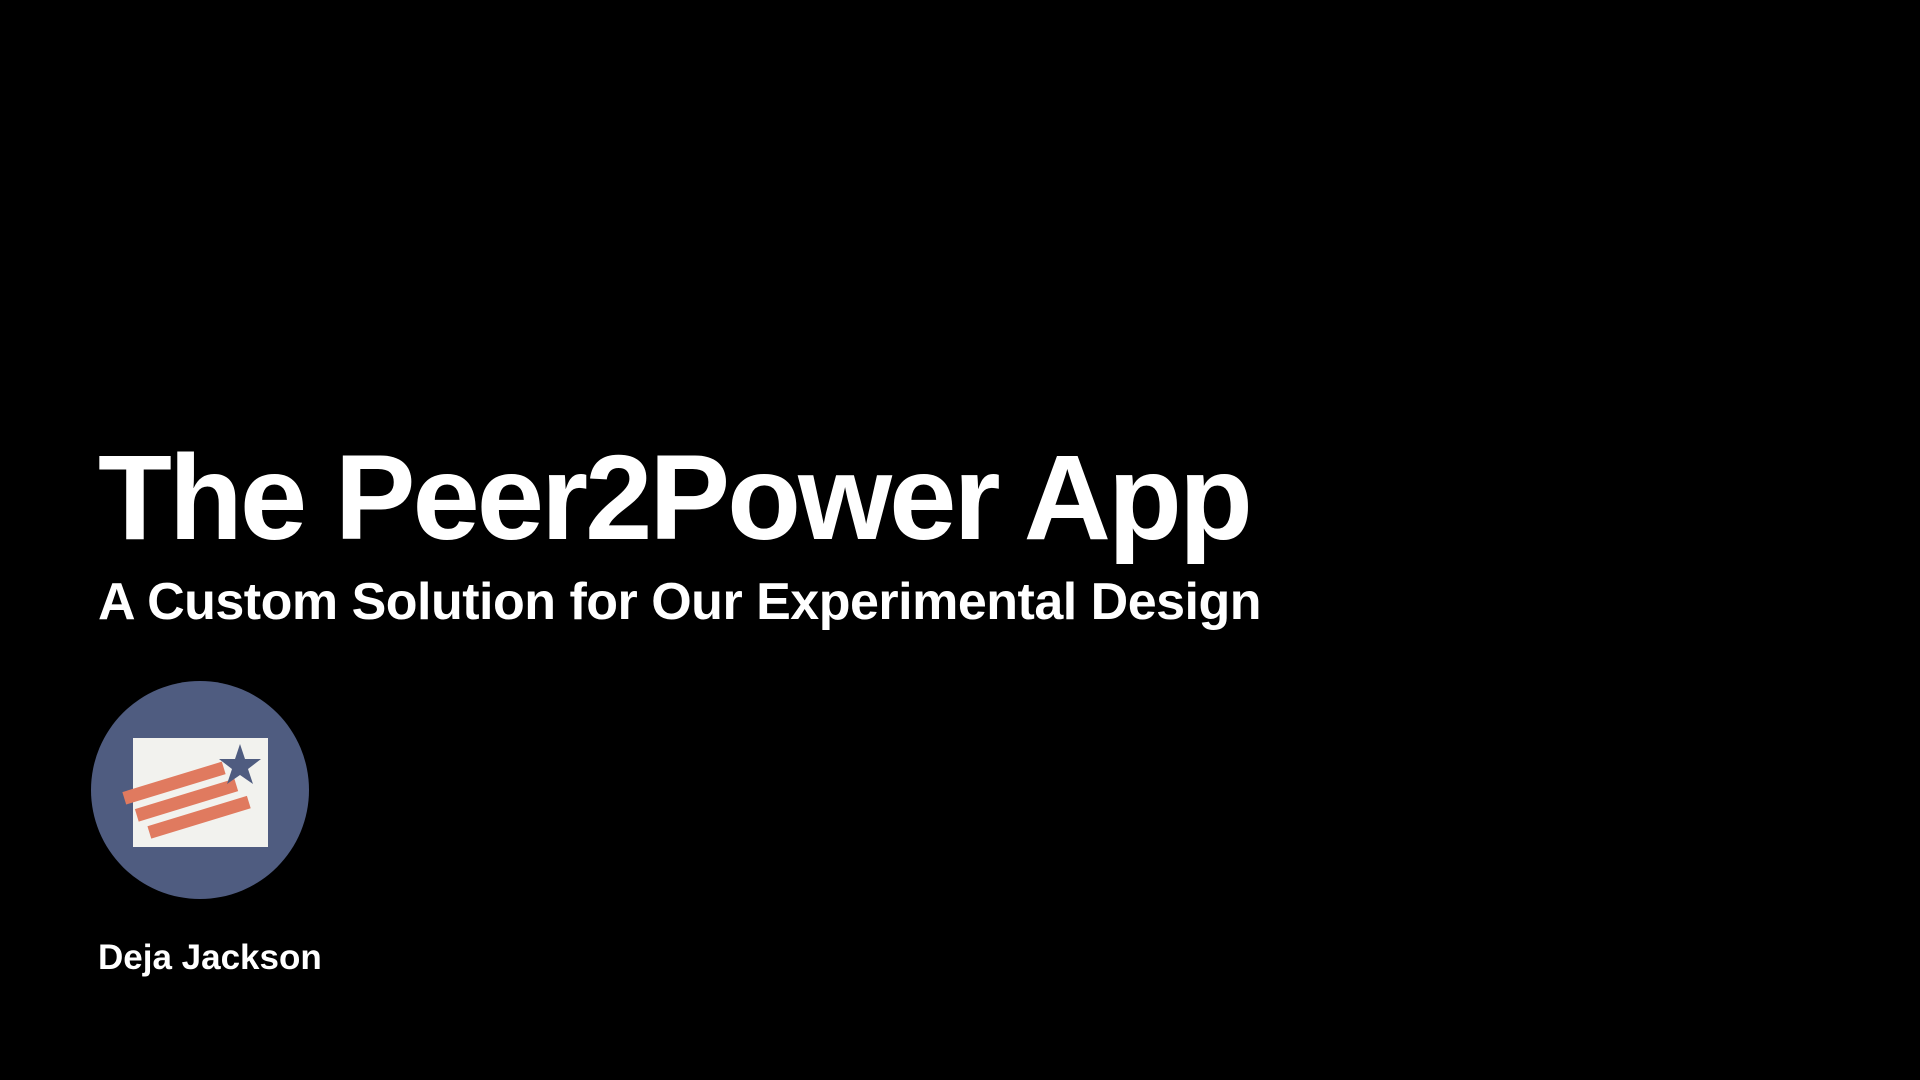 The width and height of the screenshot is (1920, 1080). I want to click on author-name: Deja Jackson, so click(210, 957).